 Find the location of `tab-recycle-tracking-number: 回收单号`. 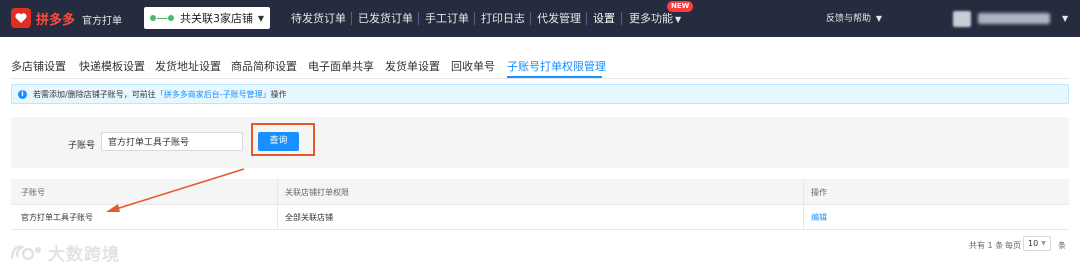

tab-recycle-tracking-number: 回收单号 is located at coordinates (473, 66).